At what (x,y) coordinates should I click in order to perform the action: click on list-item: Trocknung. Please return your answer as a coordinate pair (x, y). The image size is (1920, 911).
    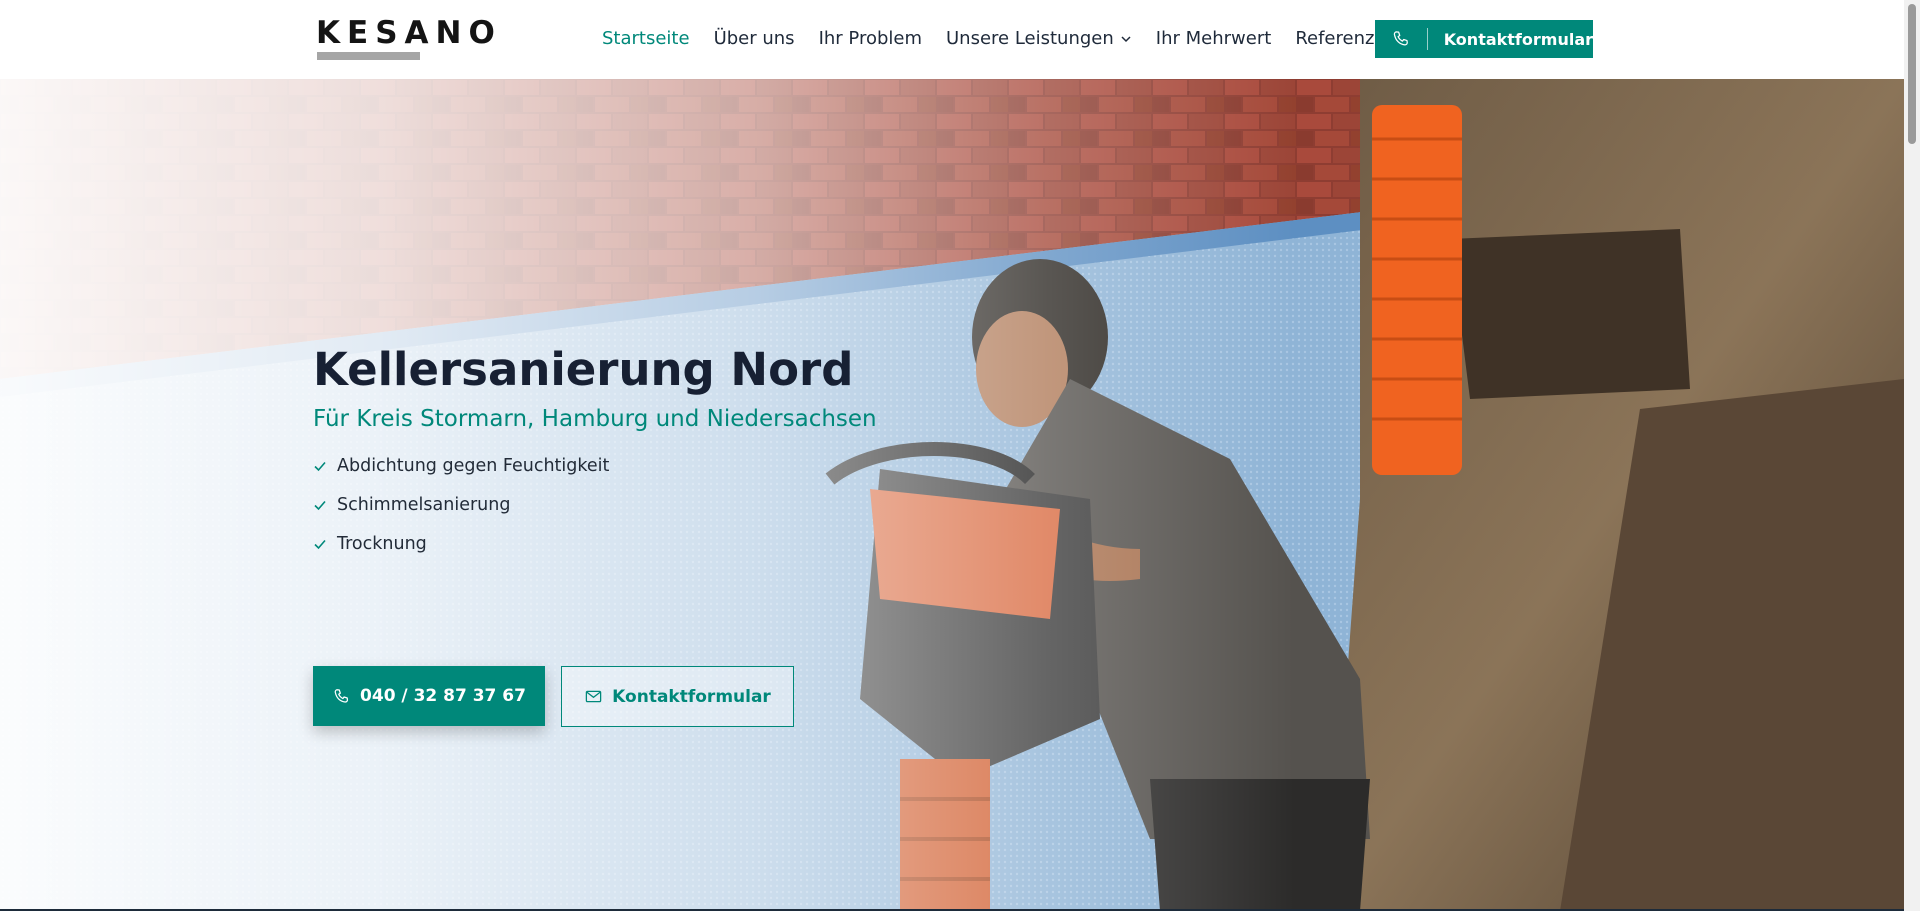
    Looking at the image, I should click on (663, 543).